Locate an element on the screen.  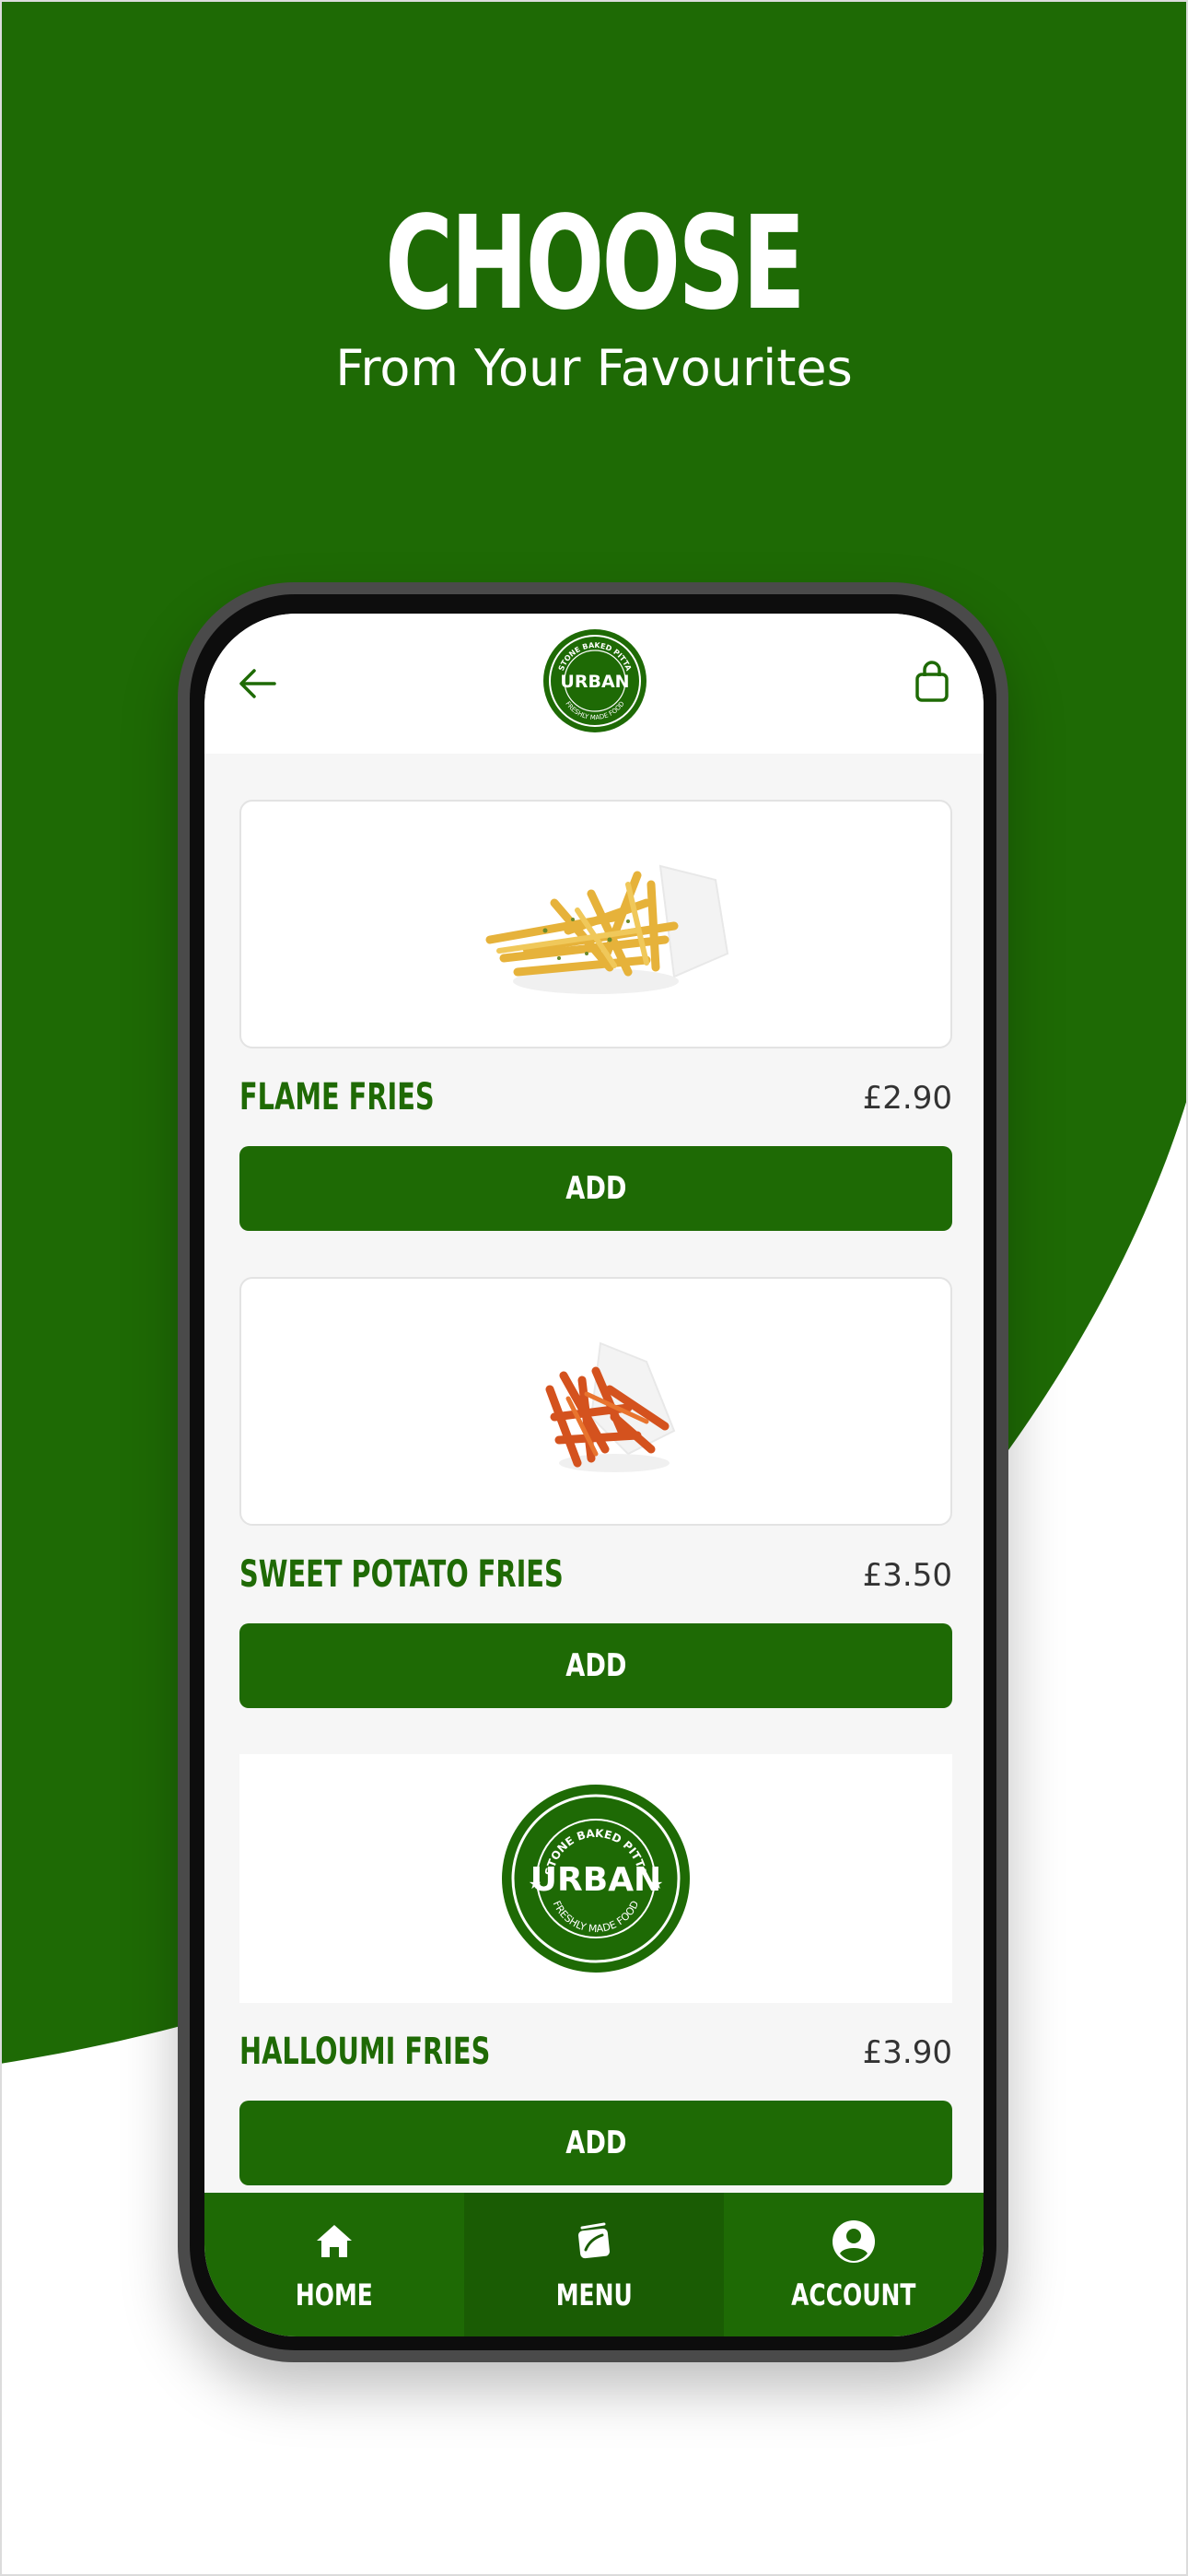
nav-label-home: HOME is located at coordinates (335, 2295).